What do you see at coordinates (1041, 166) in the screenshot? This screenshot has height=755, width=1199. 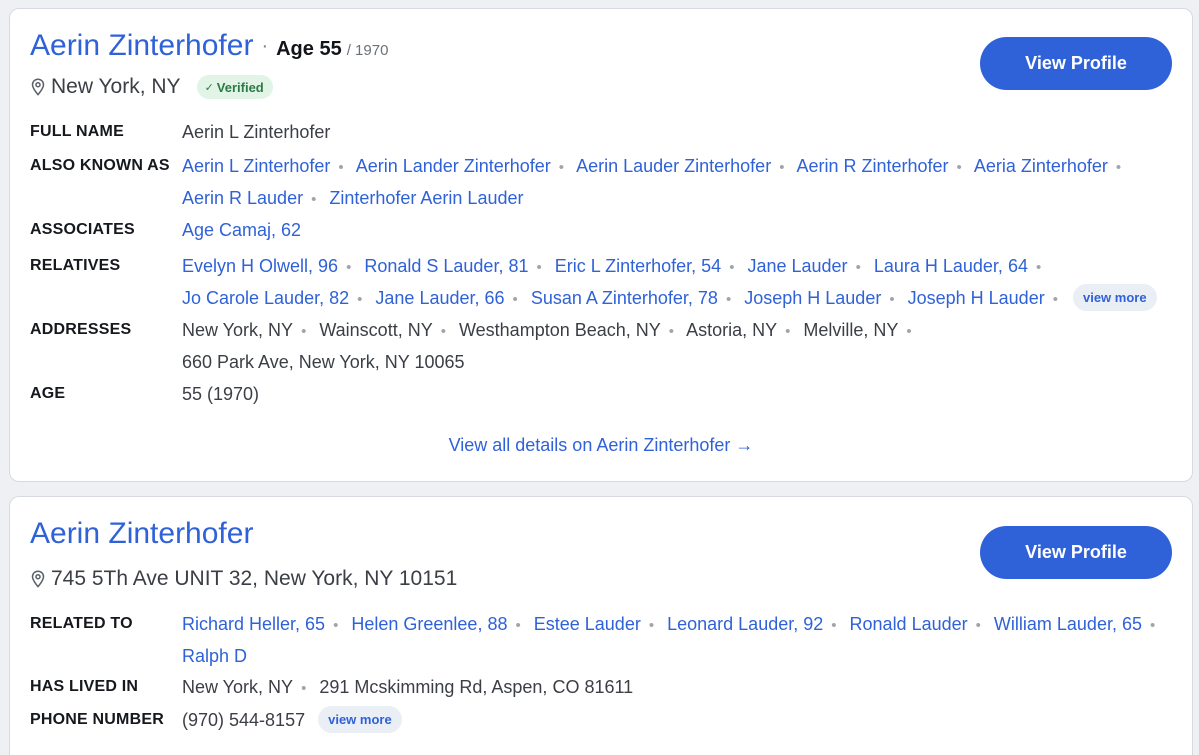 I see `aka-link: Aeria Zinterhofer` at bounding box center [1041, 166].